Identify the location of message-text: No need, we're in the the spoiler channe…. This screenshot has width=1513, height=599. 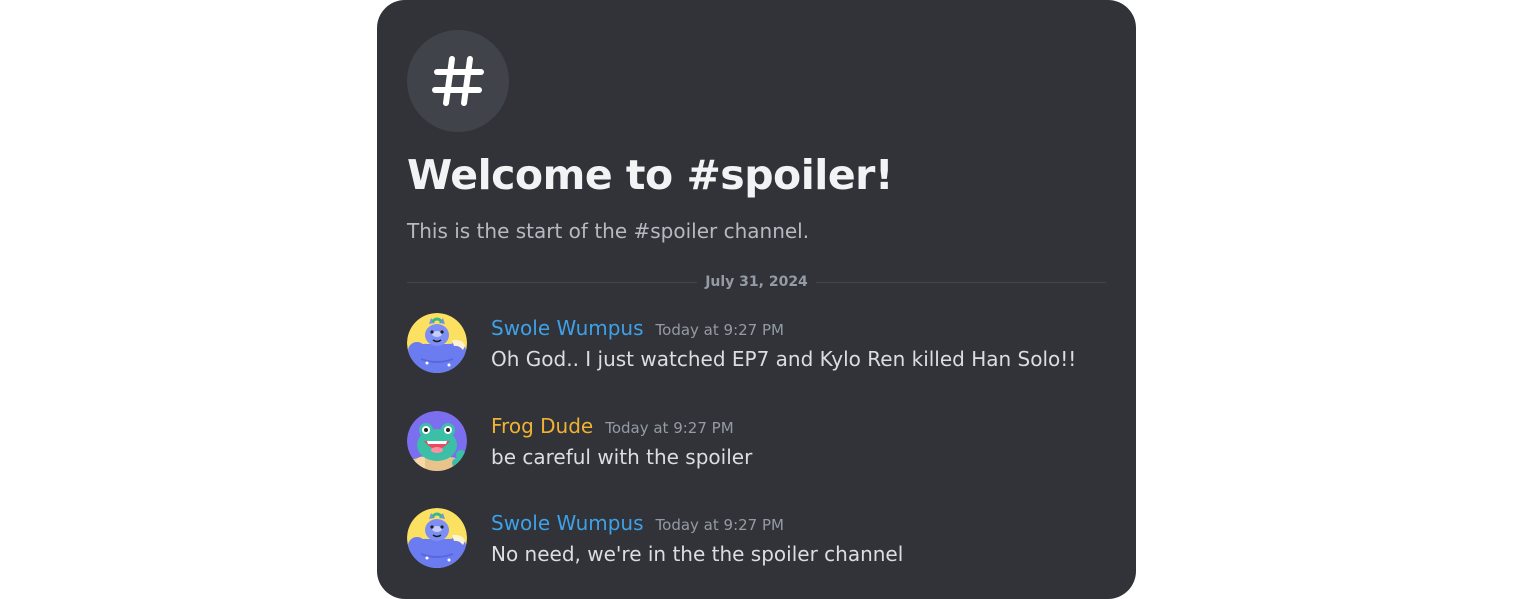
(697, 554).